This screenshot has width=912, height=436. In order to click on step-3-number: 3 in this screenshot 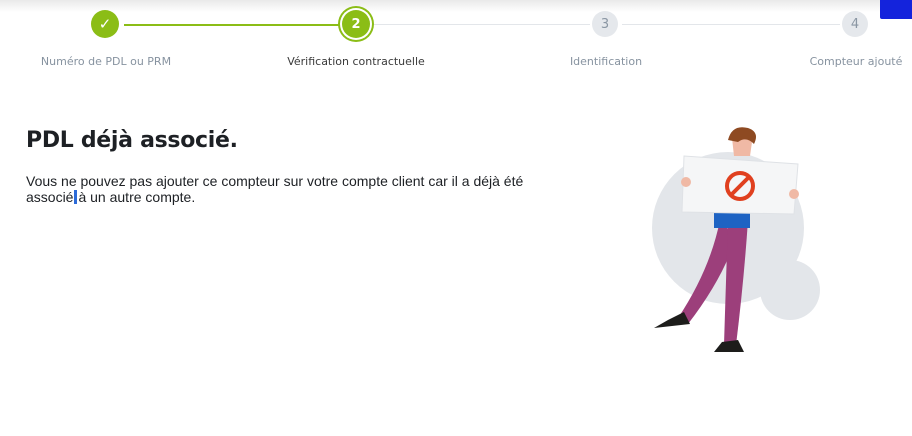, I will do `click(605, 24)`.